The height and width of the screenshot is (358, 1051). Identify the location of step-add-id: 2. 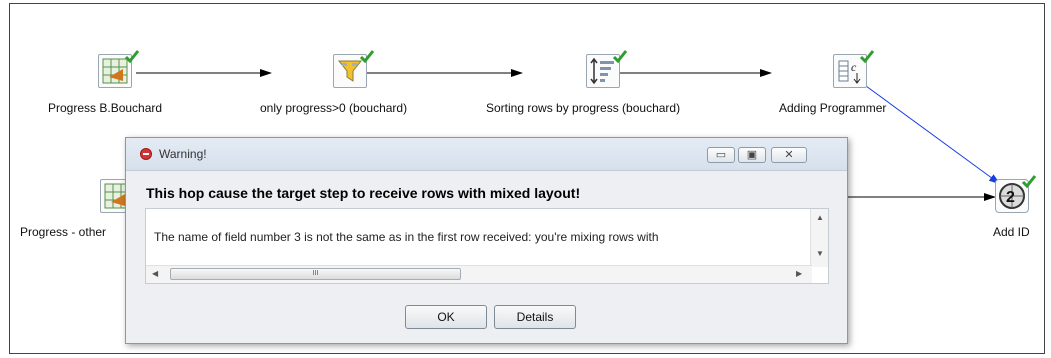
(1016, 197).